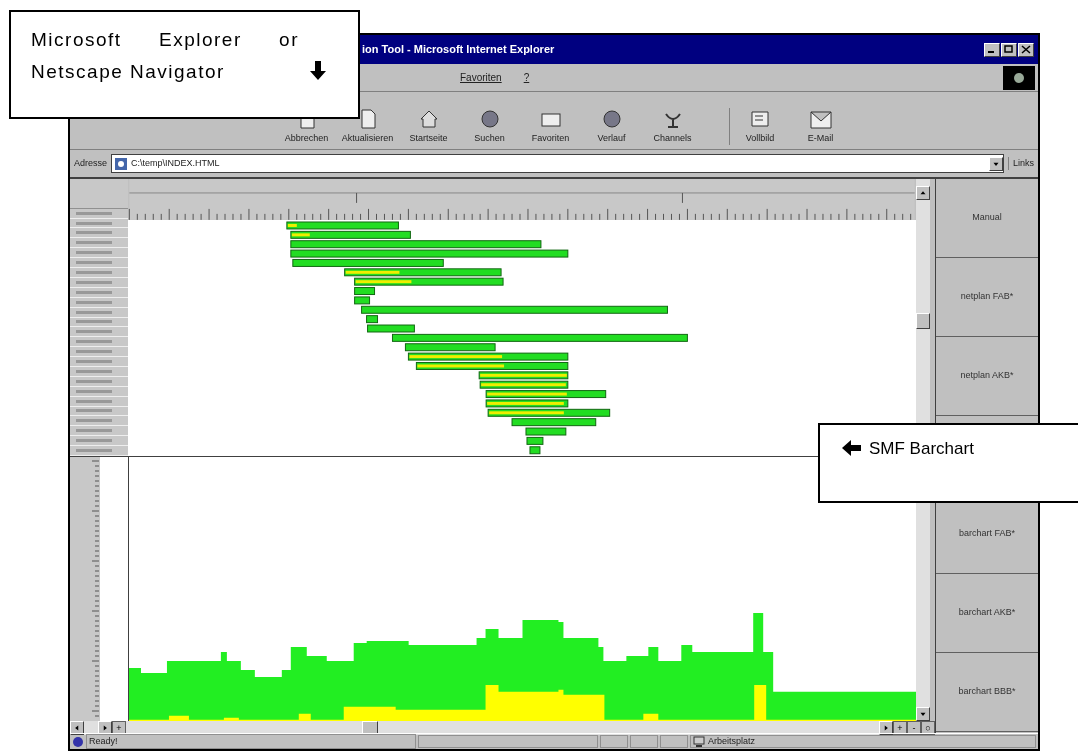 The width and height of the screenshot is (1078, 756). What do you see at coordinates (91, 163) in the screenshot?
I see `address-label: Adresse` at bounding box center [91, 163].